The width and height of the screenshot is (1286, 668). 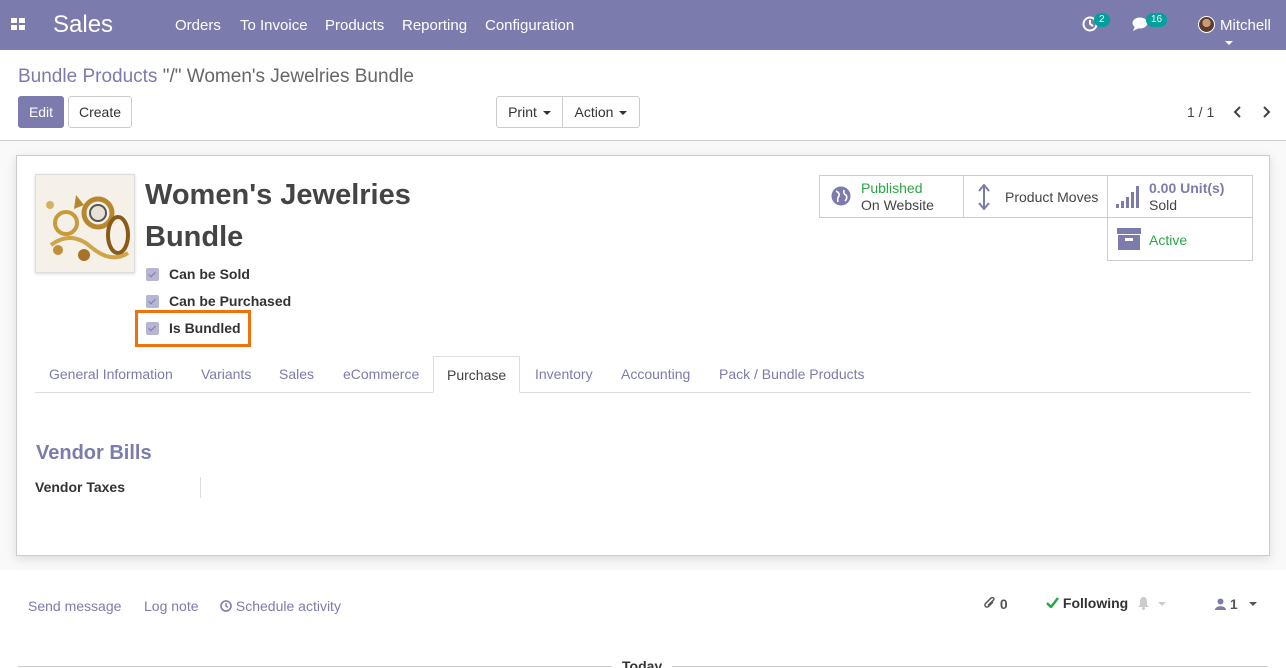 What do you see at coordinates (1267, 112) in the screenshot?
I see `pager-next-icon` at bounding box center [1267, 112].